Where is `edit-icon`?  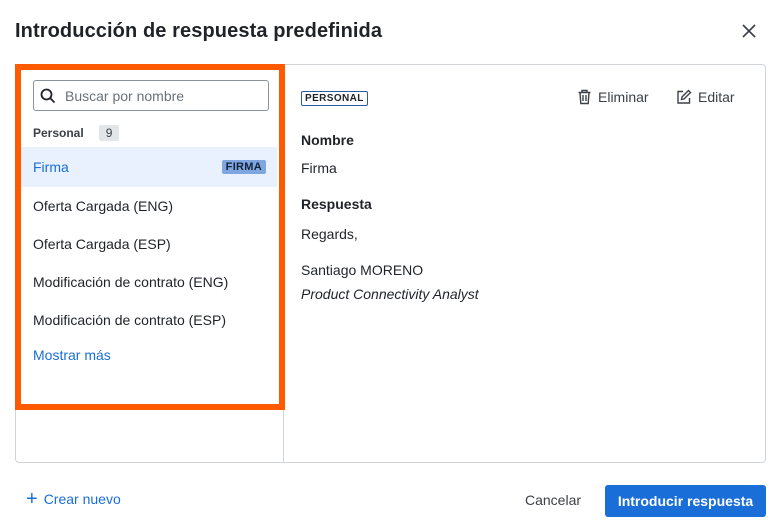
edit-icon is located at coordinates (684, 96).